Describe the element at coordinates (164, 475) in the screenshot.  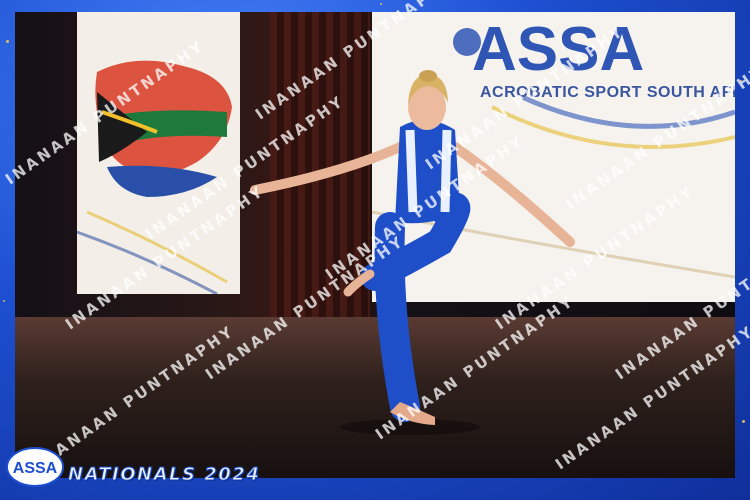
I see `event-title: NATIONALS 2024` at that location.